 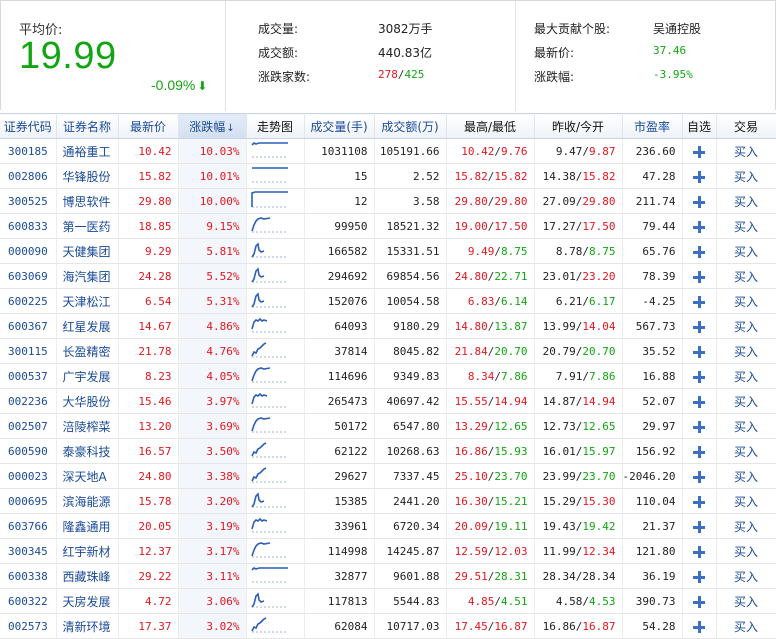 What do you see at coordinates (28, 401) in the screenshot?
I see `stock-code: 002236` at bounding box center [28, 401].